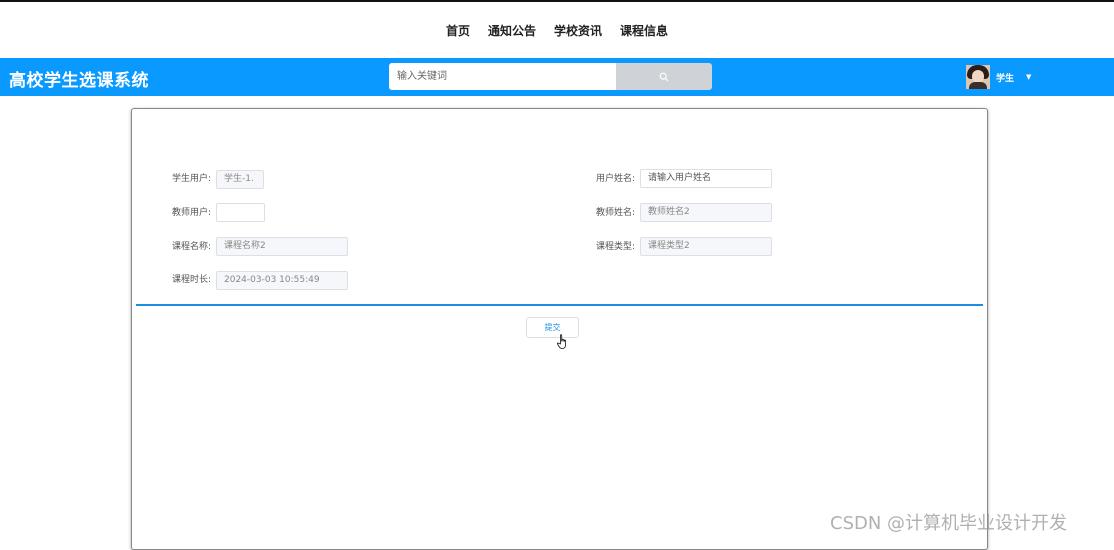  I want to click on user-menu: 学生 ▼, so click(998, 77).